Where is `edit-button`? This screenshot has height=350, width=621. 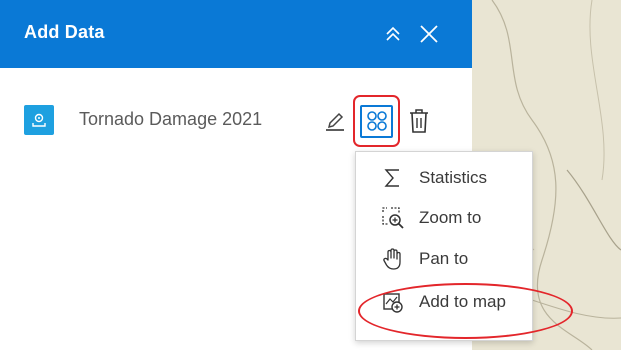
edit-button is located at coordinates (335, 121).